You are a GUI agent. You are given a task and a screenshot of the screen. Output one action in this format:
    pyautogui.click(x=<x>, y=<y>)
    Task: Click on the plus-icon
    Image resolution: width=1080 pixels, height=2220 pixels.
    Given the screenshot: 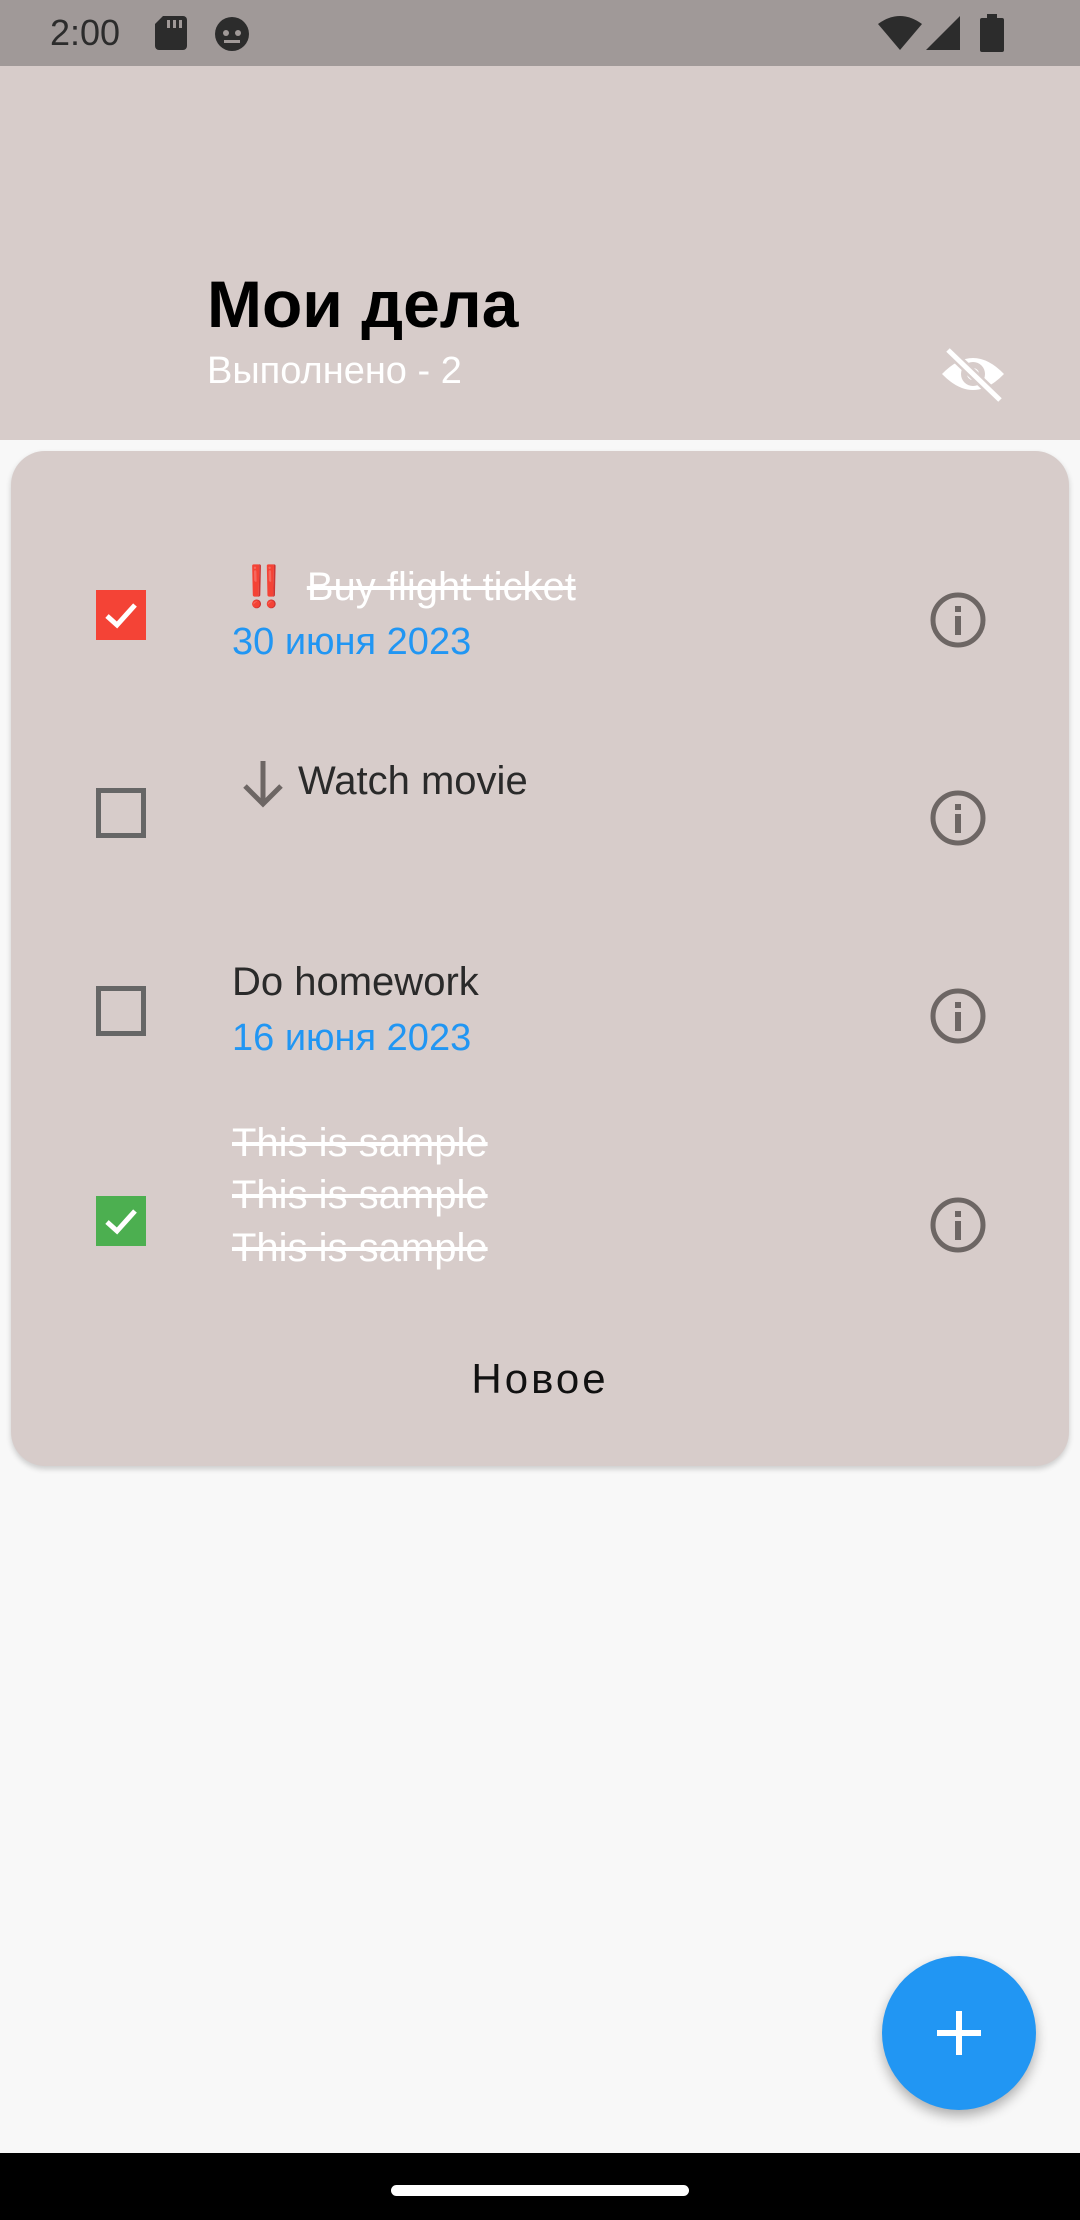 What is the action you would take?
    pyautogui.click(x=959, y=2033)
    